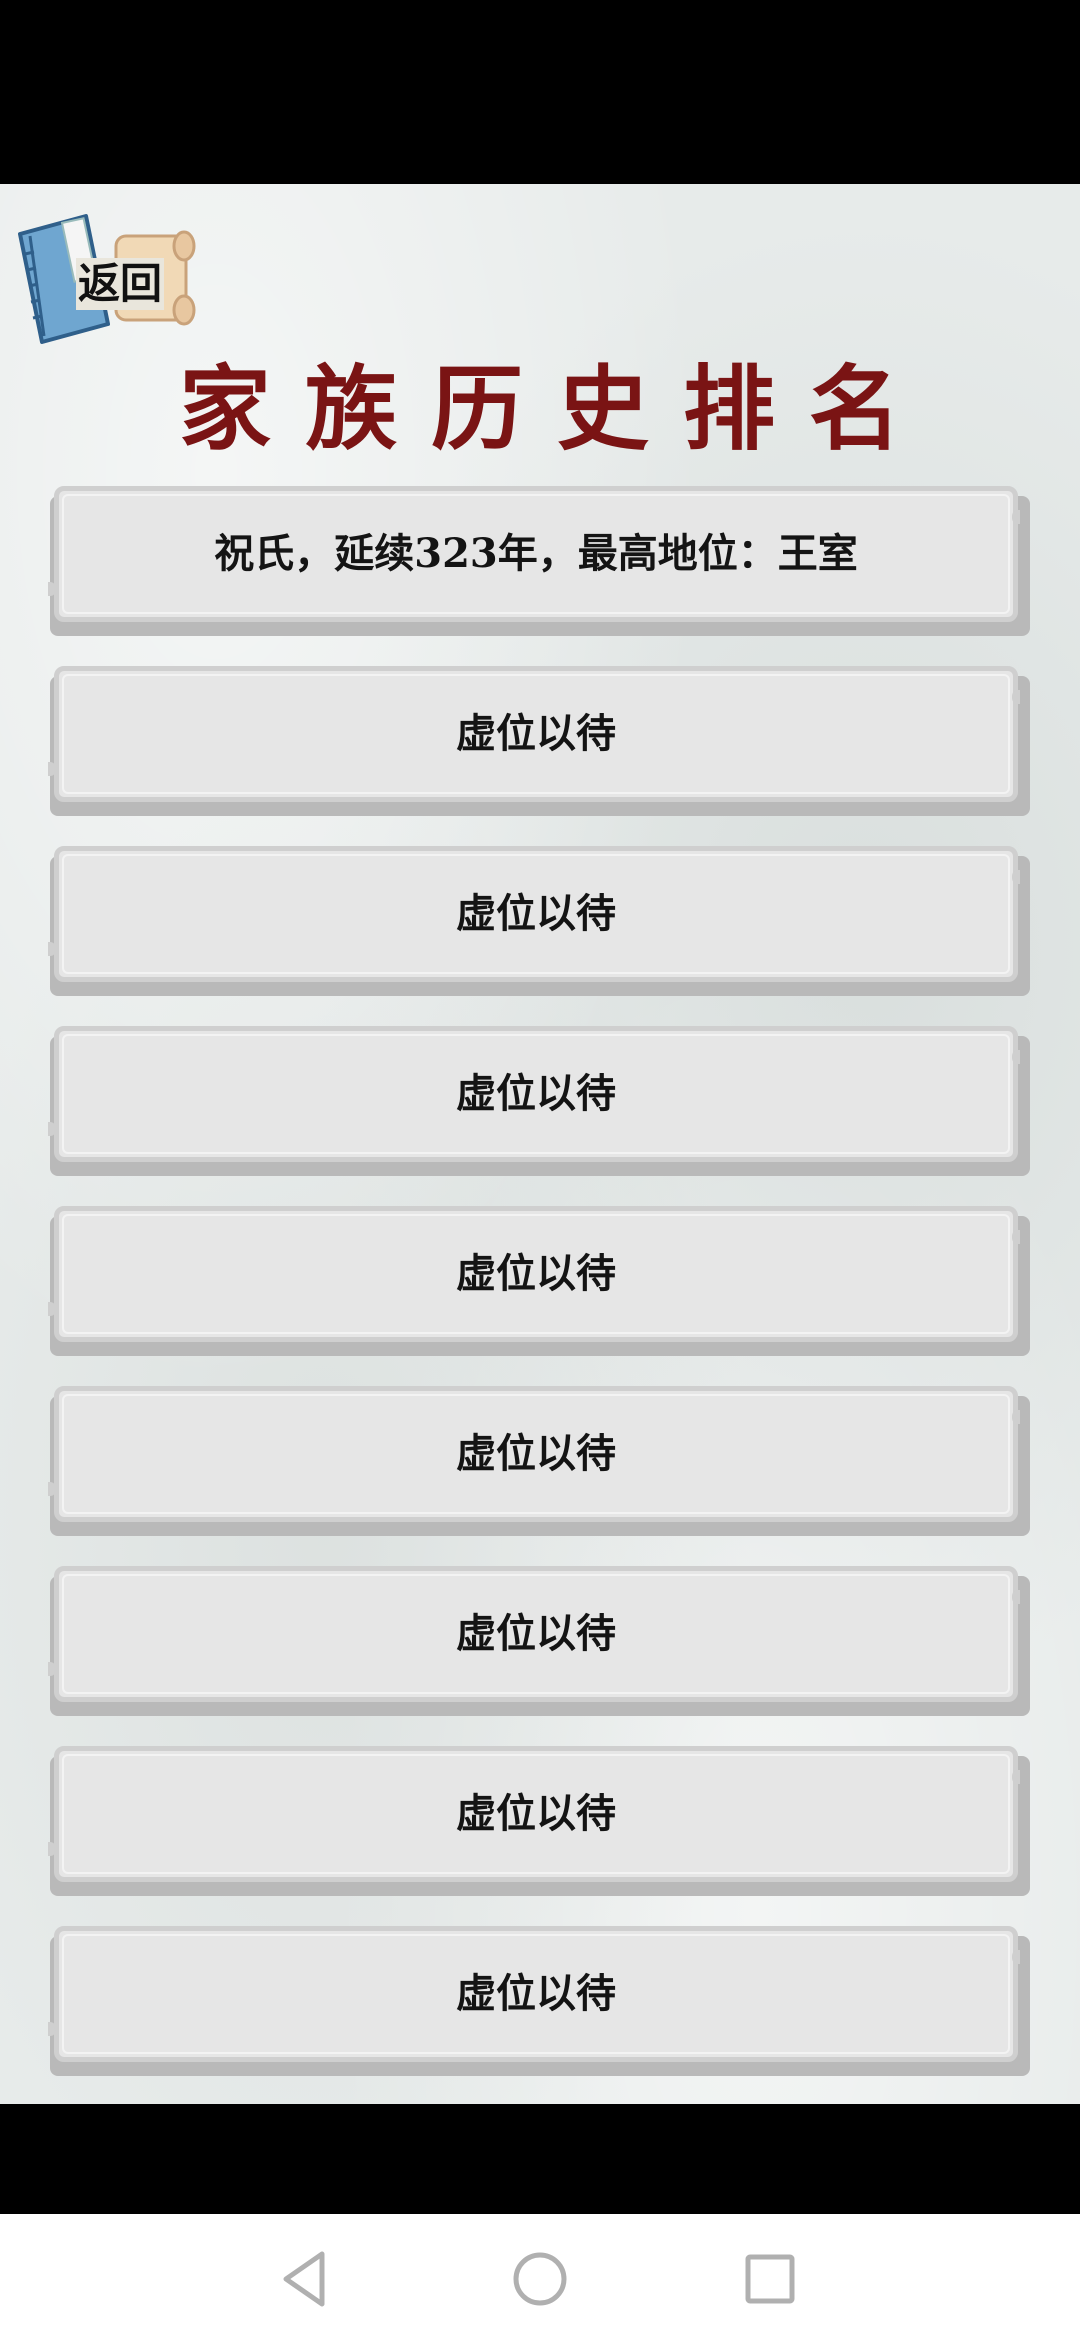 The image size is (1080, 2340). Describe the element at coordinates (304, 2279) in the screenshot. I see `triangle-back-icon` at that location.